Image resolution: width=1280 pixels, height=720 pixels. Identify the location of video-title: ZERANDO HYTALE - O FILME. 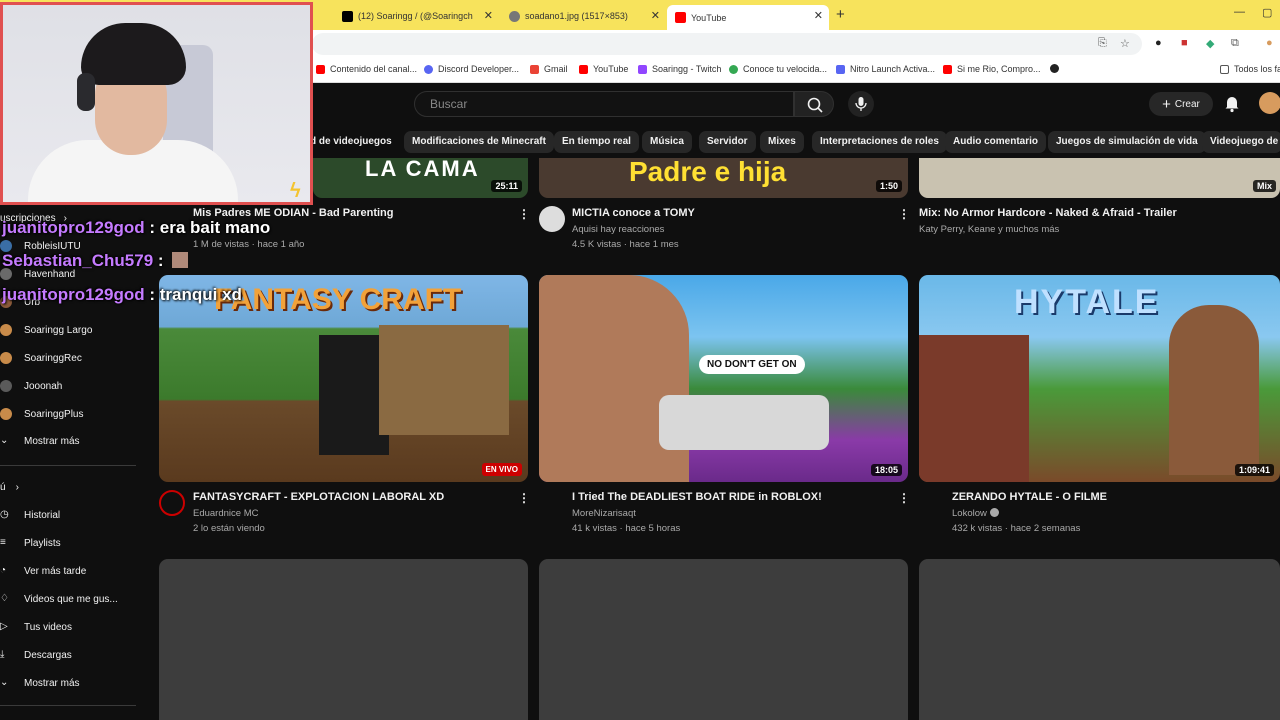
(1029, 497).